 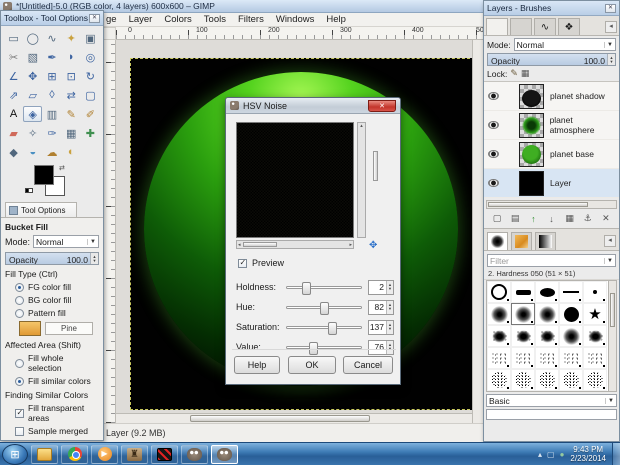 What do you see at coordinates (564, 44) in the screenshot?
I see `layer-mode-dropdown: Normal ▼` at bounding box center [564, 44].